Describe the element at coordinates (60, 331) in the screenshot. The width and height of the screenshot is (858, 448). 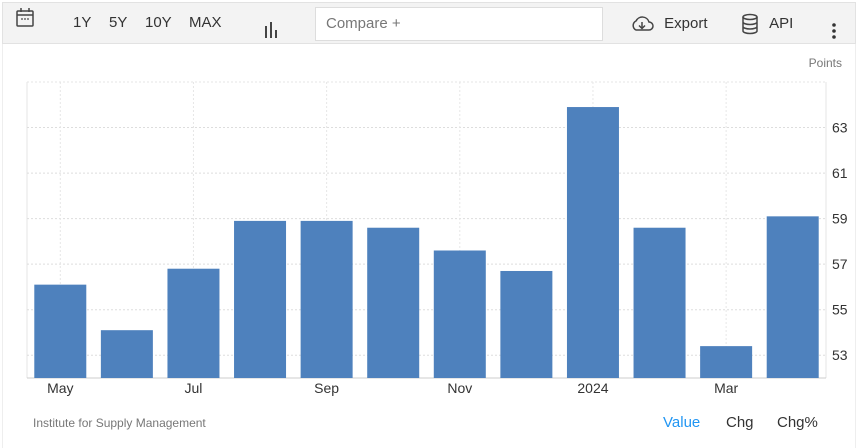
I see `bar-may` at that location.